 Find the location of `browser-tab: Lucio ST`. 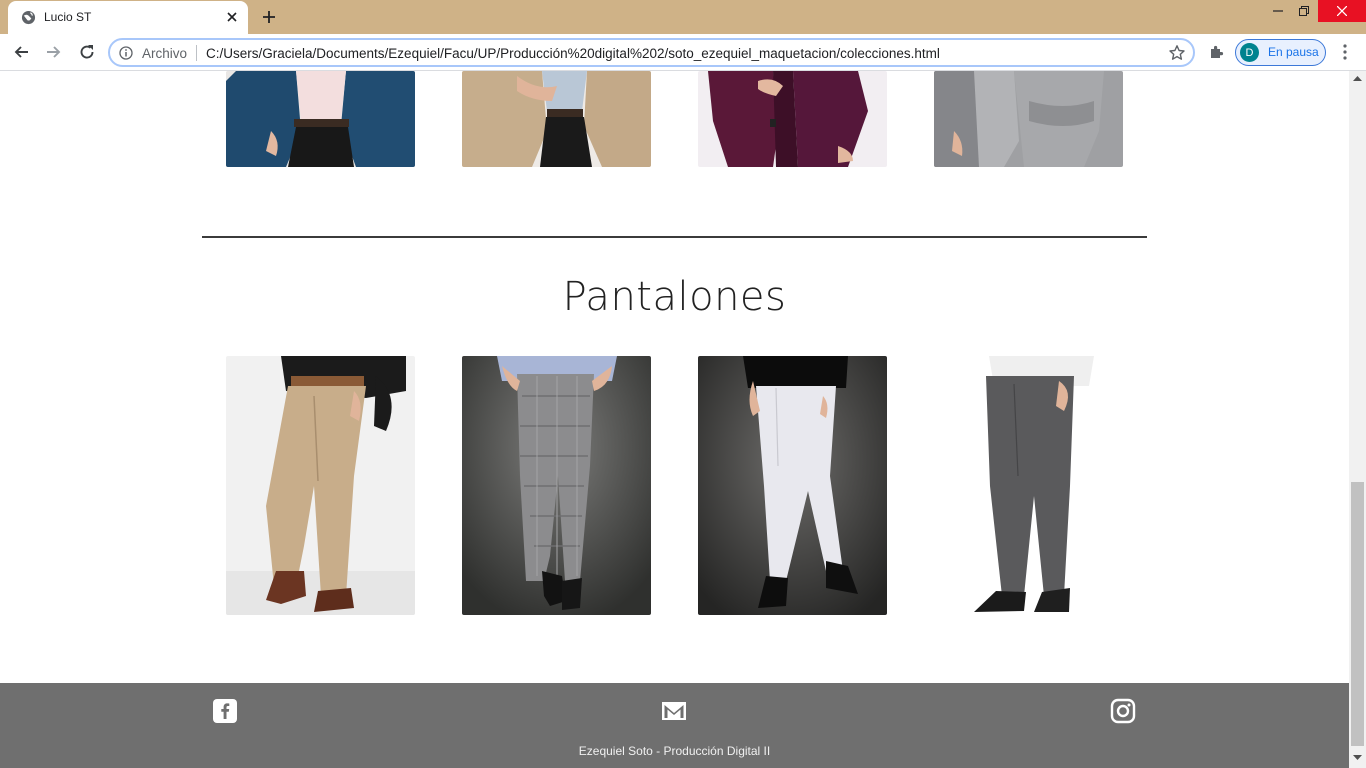

browser-tab: Lucio ST is located at coordinates (128, 17).